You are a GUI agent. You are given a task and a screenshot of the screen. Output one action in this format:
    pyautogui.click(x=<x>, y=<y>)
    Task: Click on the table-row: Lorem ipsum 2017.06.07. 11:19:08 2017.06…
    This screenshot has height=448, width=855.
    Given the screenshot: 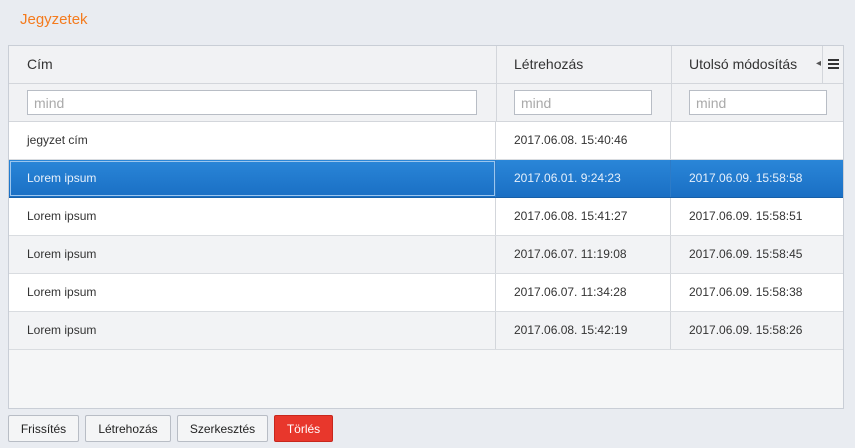 What is the action you would take?
    pyautogui.click(x=426, y=255)
    